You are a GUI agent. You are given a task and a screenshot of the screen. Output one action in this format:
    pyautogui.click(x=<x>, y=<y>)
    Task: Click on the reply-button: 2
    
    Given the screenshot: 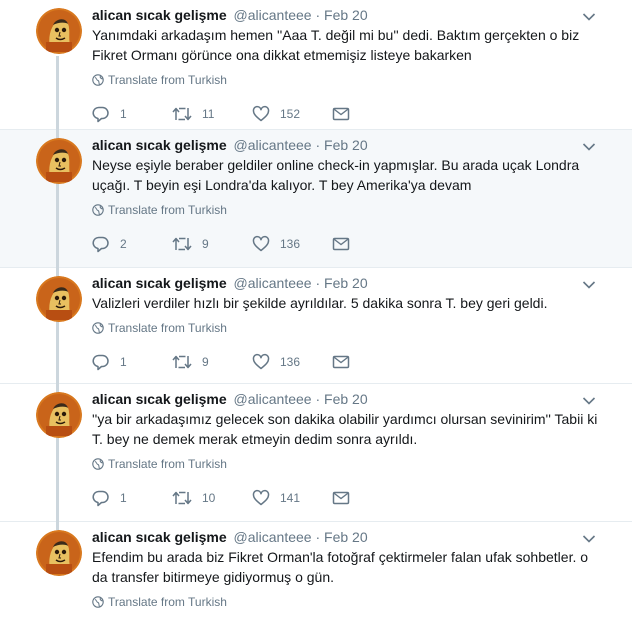 What is the action you would take?
    pyautogui.click(x=109, y=244)
    